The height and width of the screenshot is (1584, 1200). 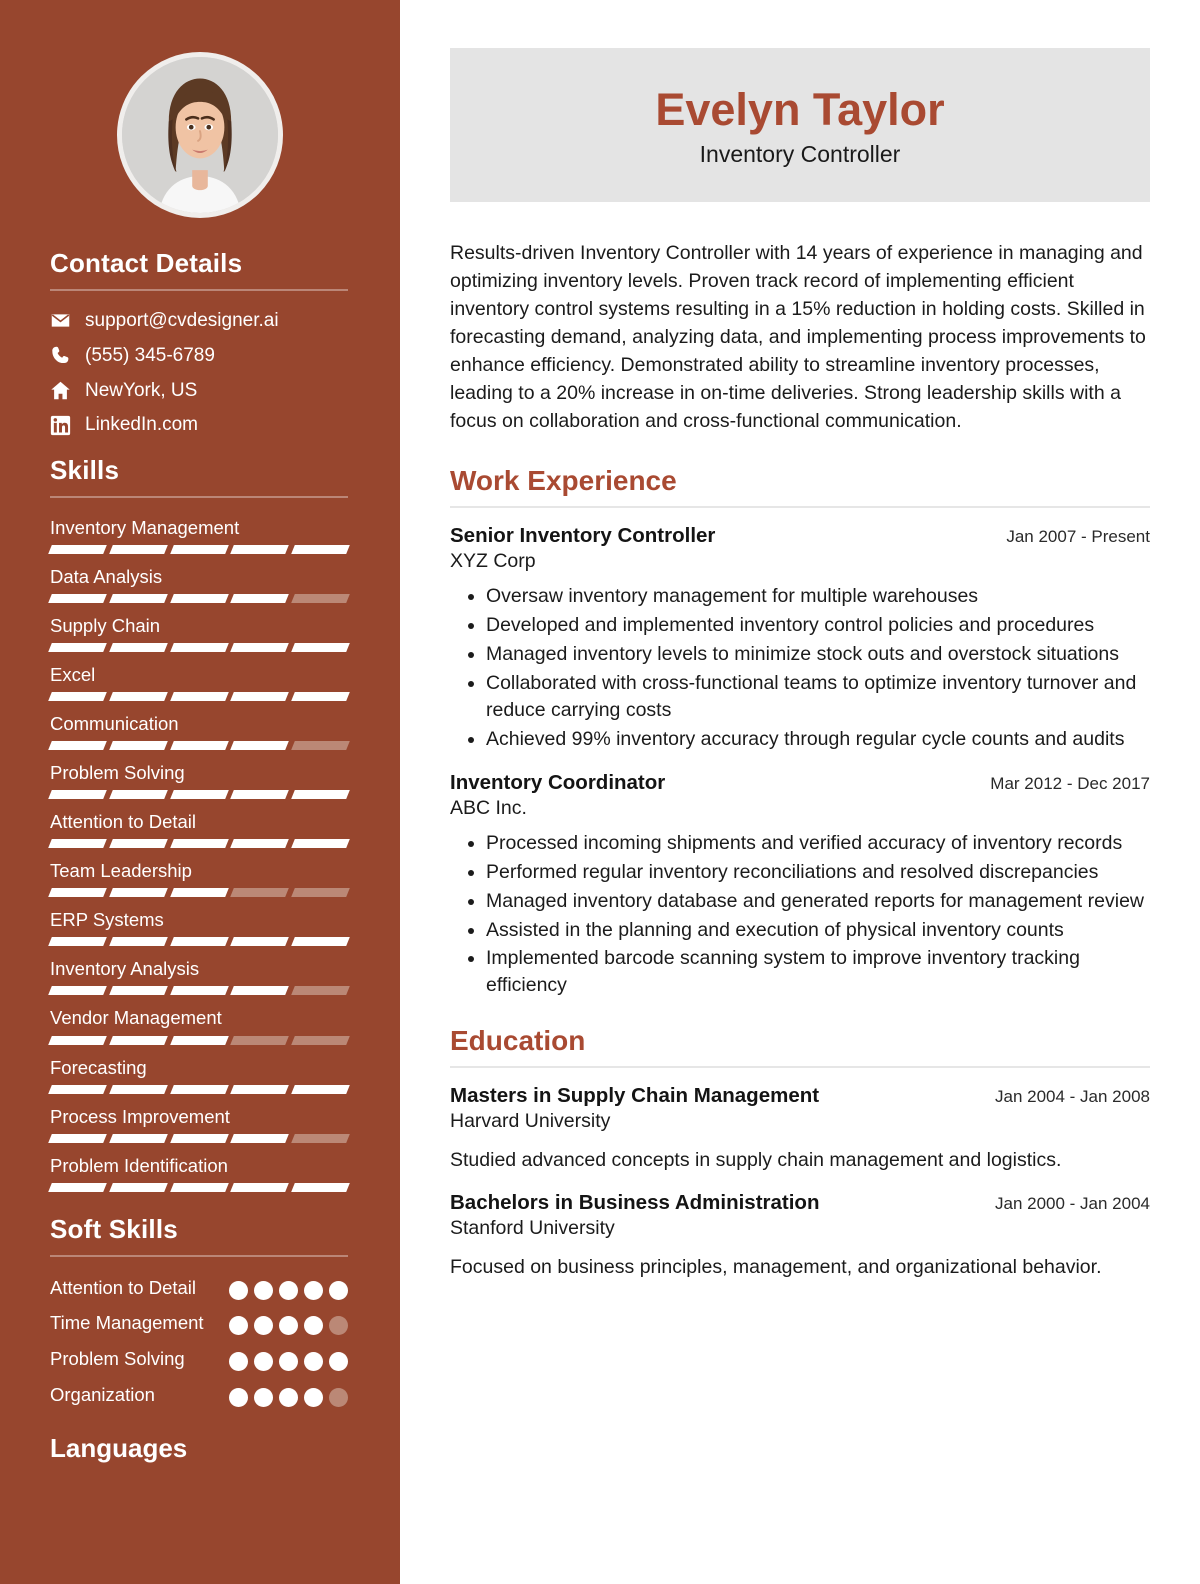 What do you see at coordinates (85, 470) in the screenshot?
I see `skills-heading: Skills` at bounding box center [85, 470].